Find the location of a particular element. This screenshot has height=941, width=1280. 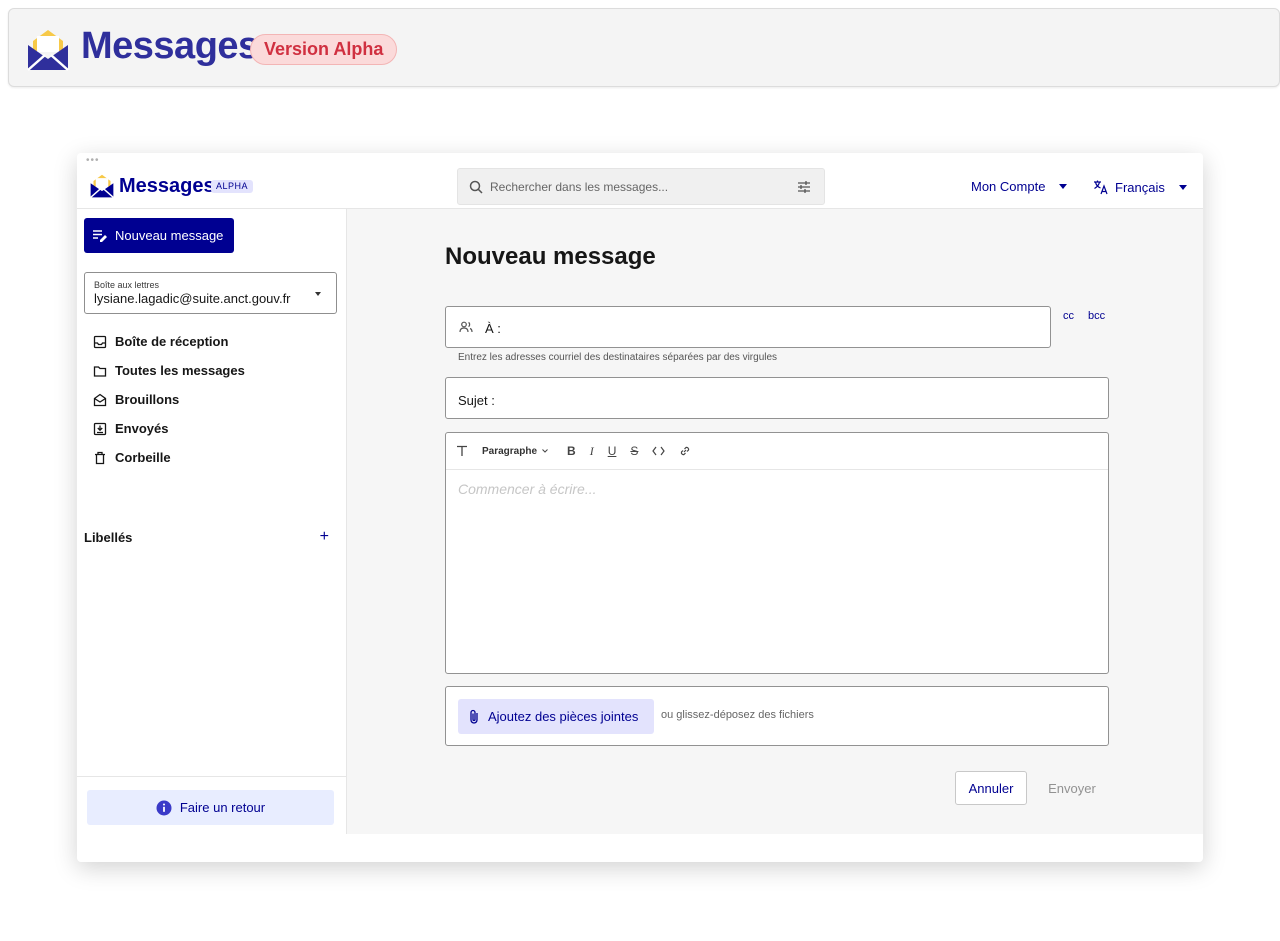

app-header: ••• Messages ALPHA Mon C is located at coordinates (640, 181).